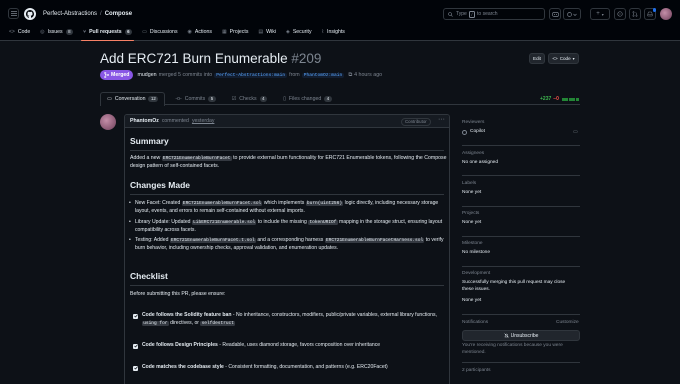 Image resolution: width=680 pixels, height=384 pixels. Describe the element at coordinates (149, 276) in the screenshot. I see `checklist-heading: Checklist` at that location.